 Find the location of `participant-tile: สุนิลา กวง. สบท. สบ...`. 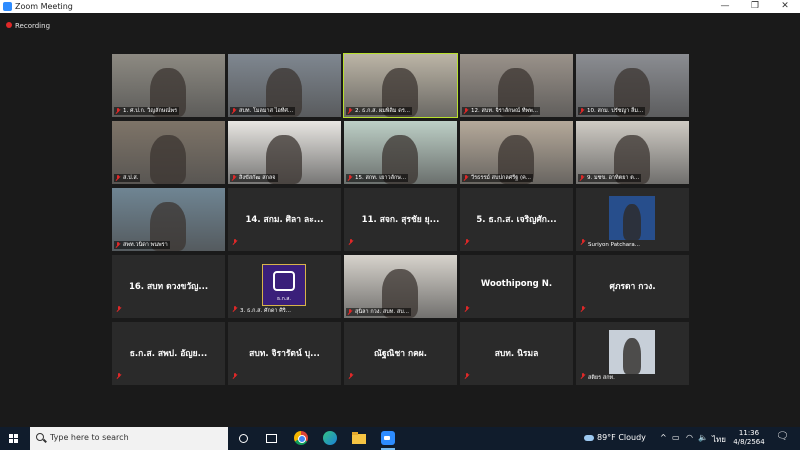

participant-tile: สุนิลา กวง. สบท. สบ... is located at coordinates (400, 286).